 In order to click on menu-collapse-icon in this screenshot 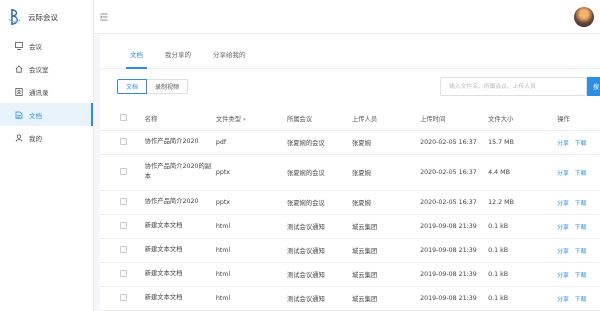, I will do `click(104, 17)`.